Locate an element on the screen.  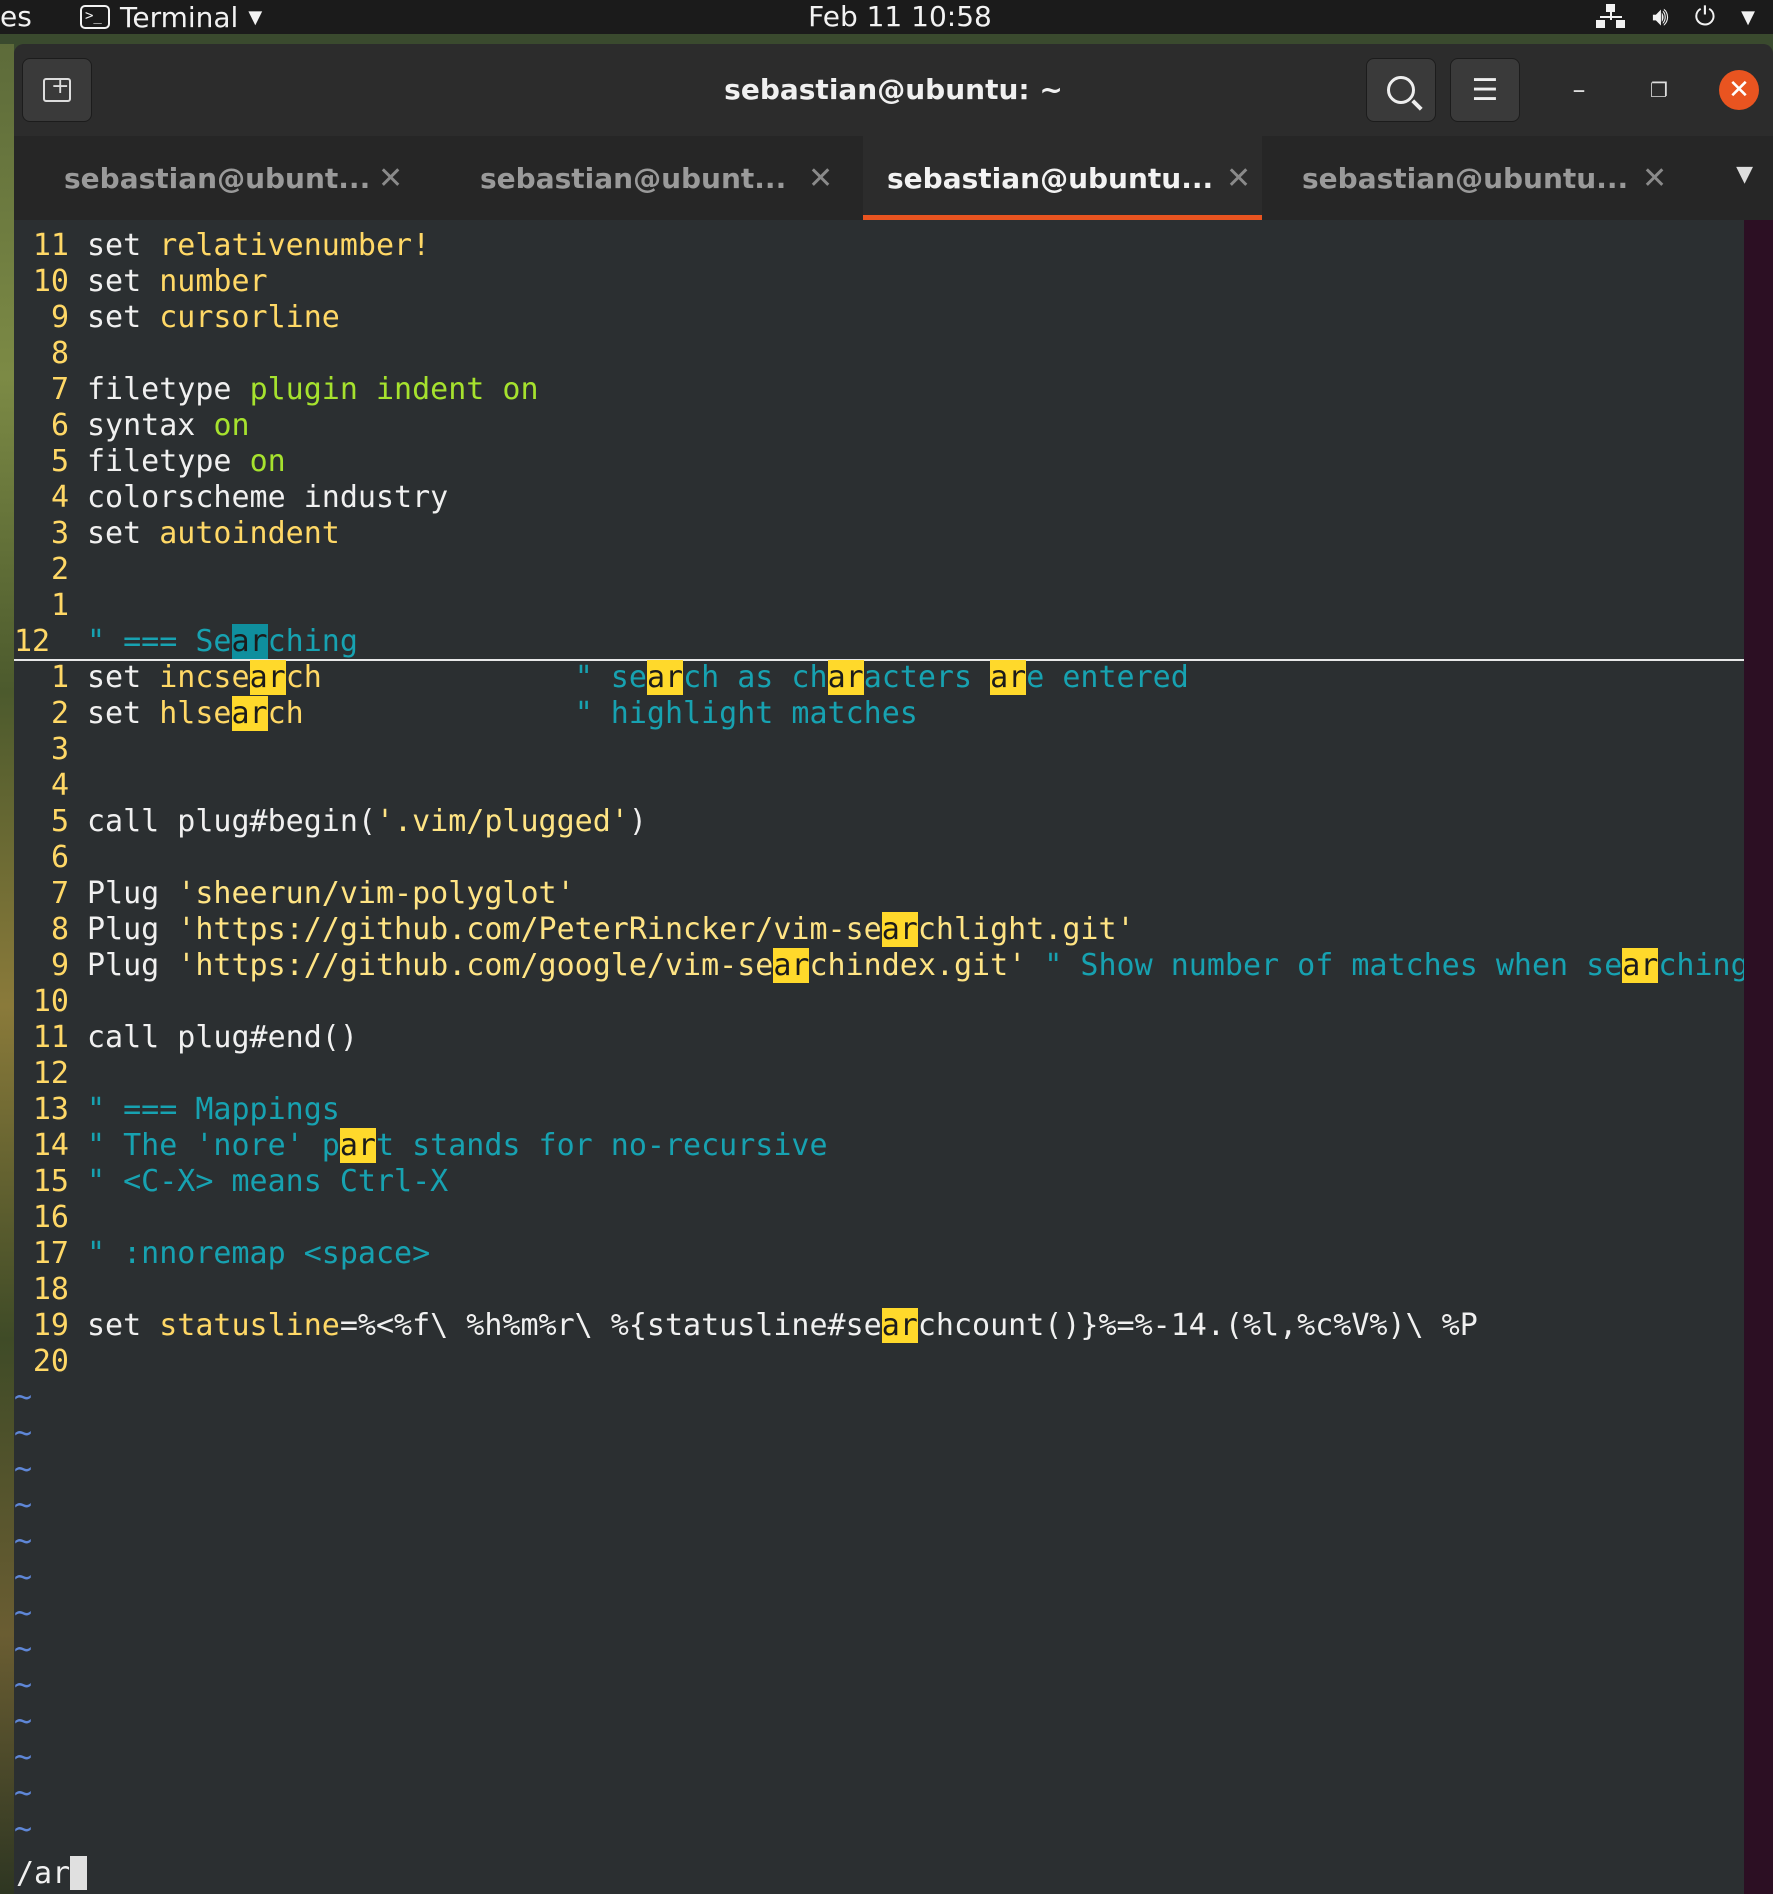
scrollbar is located at coordinates (1758, 1057).